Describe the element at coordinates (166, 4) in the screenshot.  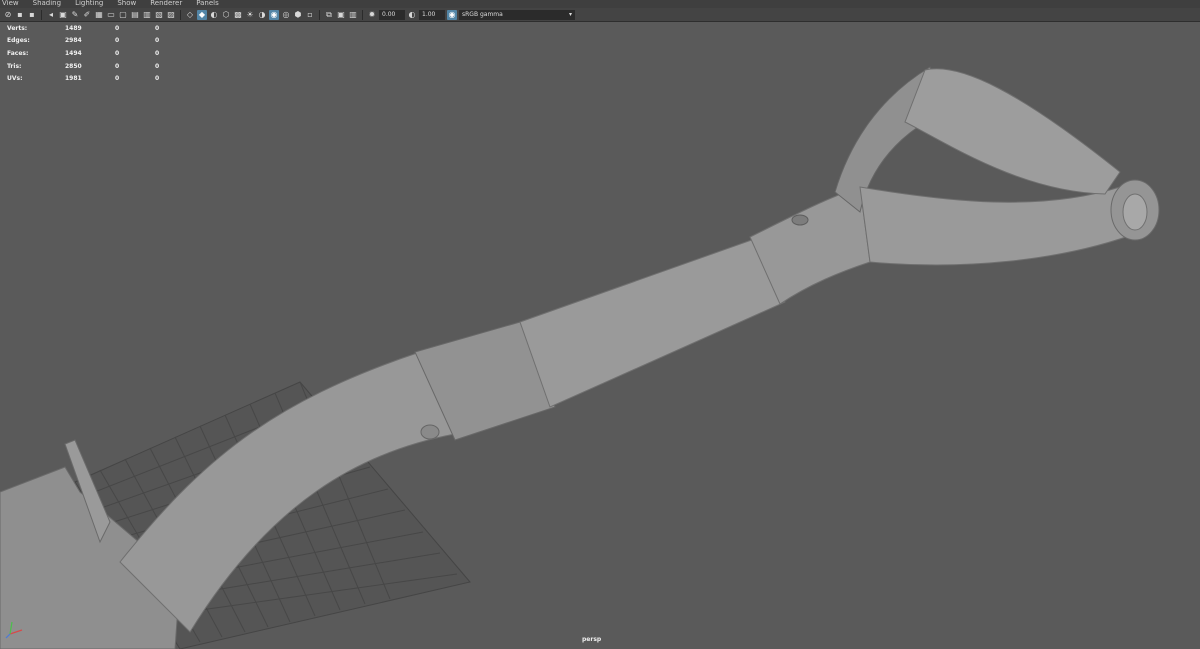
I see `menu-renderer: Renderer` at that location.